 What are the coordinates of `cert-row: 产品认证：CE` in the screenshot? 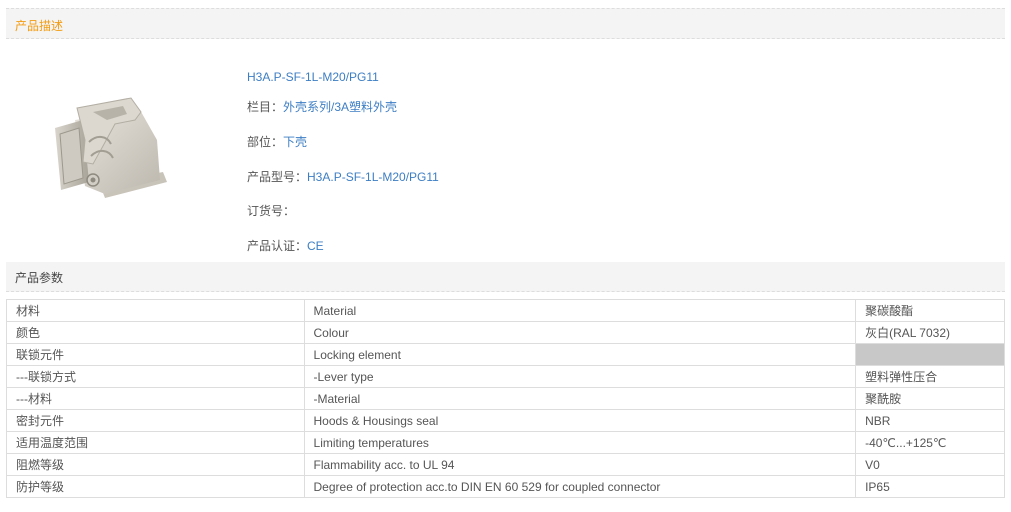 It's located at (285, 245).